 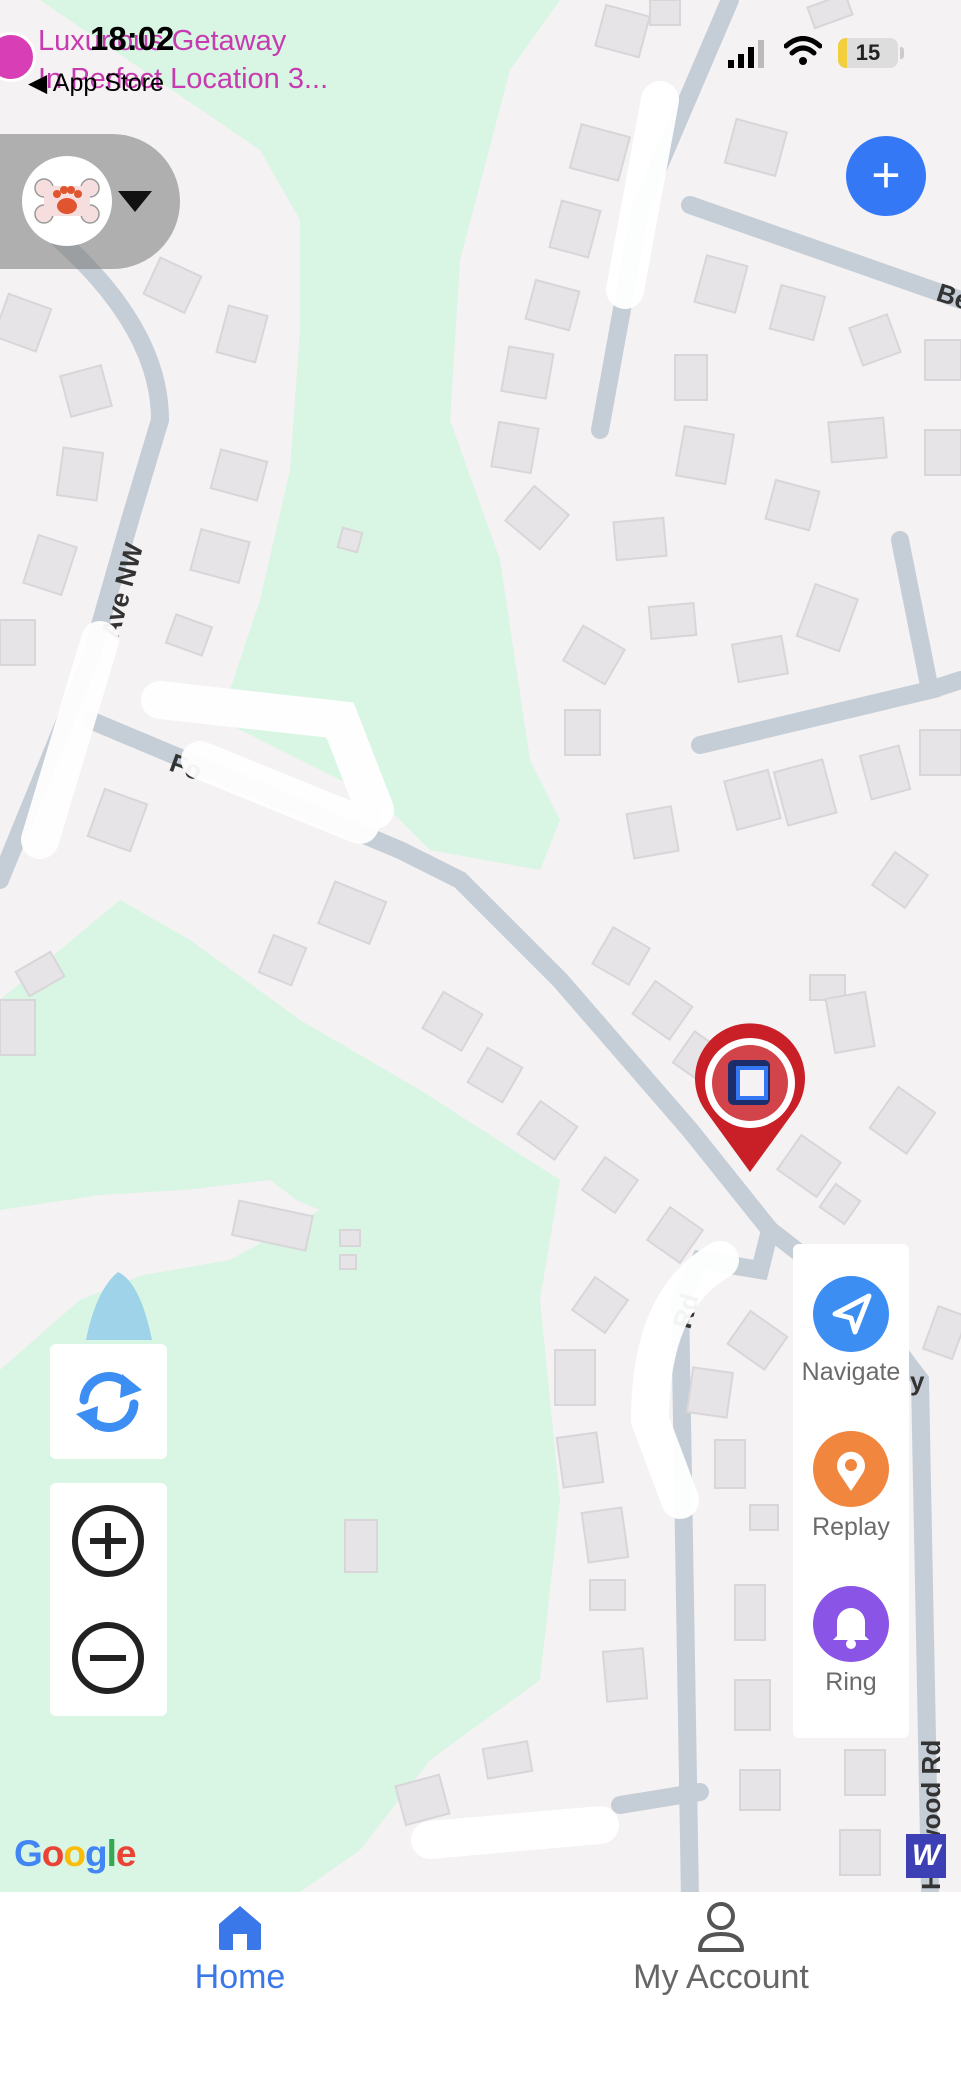 I want to click on replay-button: Replay, so click(x=851, y=1486).